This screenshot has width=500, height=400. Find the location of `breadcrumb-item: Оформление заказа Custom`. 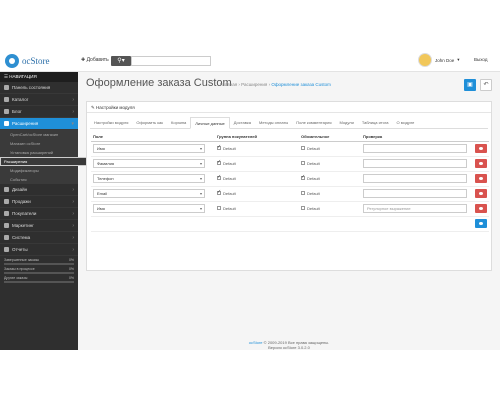

breadcrumb-item: Оформление заказа Custom is located at coordinates (301, 84).